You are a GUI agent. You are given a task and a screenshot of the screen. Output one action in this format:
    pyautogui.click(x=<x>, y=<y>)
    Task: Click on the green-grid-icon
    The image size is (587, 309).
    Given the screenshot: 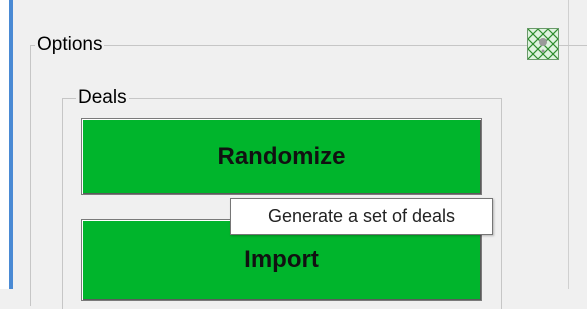 What is the action you would take?
    pyautogui.click(x=543, y=44)
    